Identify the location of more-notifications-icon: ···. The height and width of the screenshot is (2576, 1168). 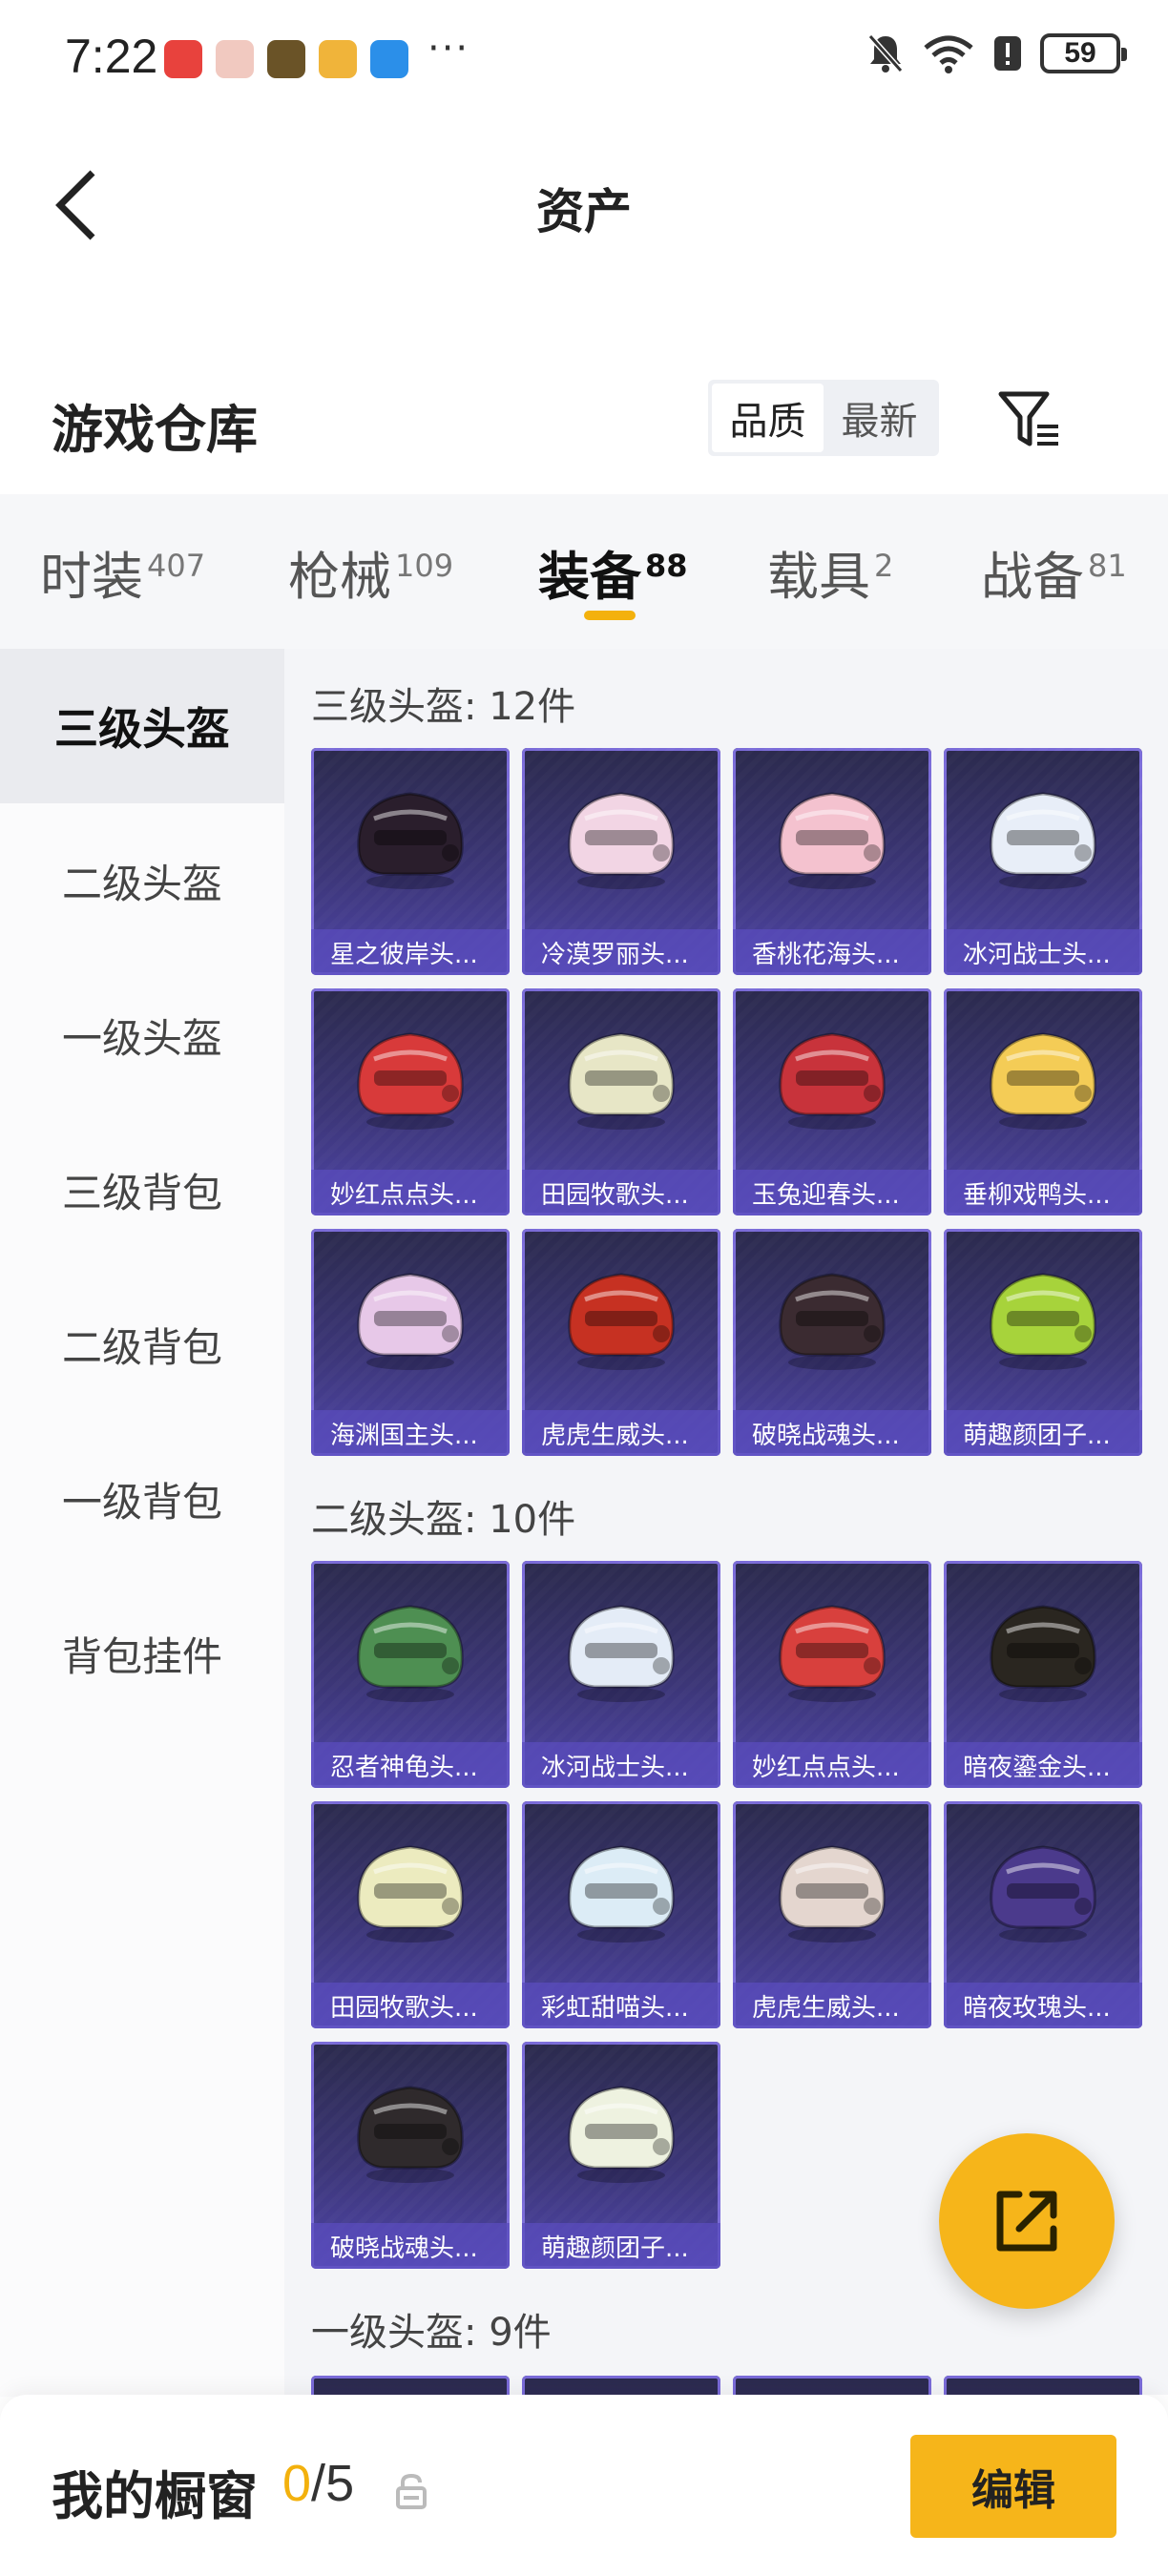
(449, 49).